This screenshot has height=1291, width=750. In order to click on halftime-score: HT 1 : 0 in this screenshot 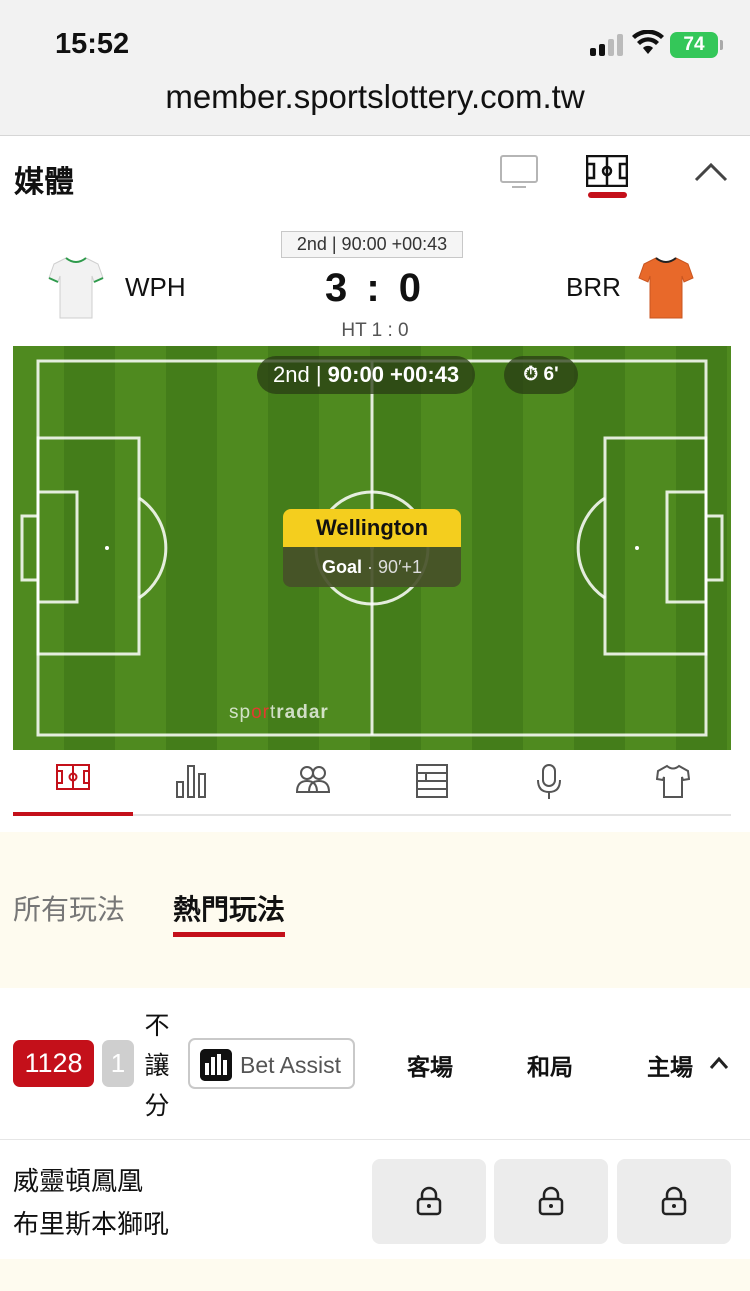, I will do `click(375, 330)`.